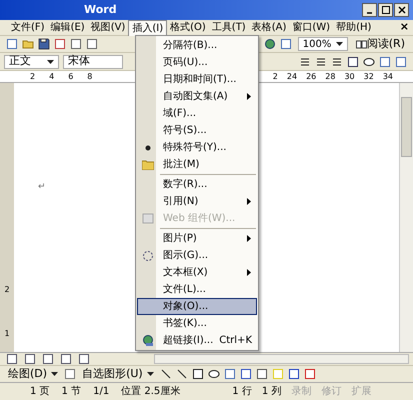  What do you see at coordinates (197, 340) in the screenshot?
I see `menu-item: 超链接(I)... Ctrl+K` at bounding box center [197, 340].